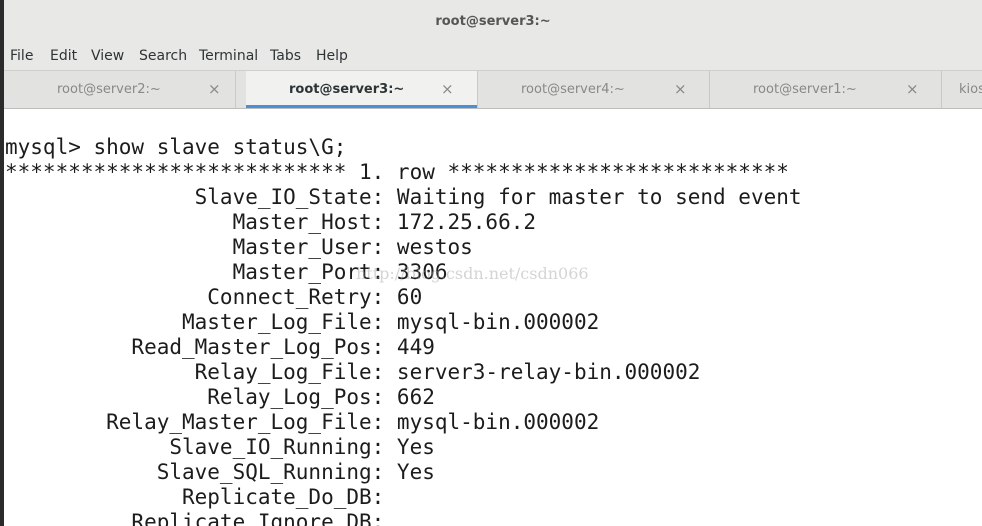 This screenshot has width=982, height=526. What do you see at coordinates (302, 422) in the screenshot?
I see `terminal-line: Relay_Master_Log_File: mysql-bin.000002` at bounding box center [302, 422].